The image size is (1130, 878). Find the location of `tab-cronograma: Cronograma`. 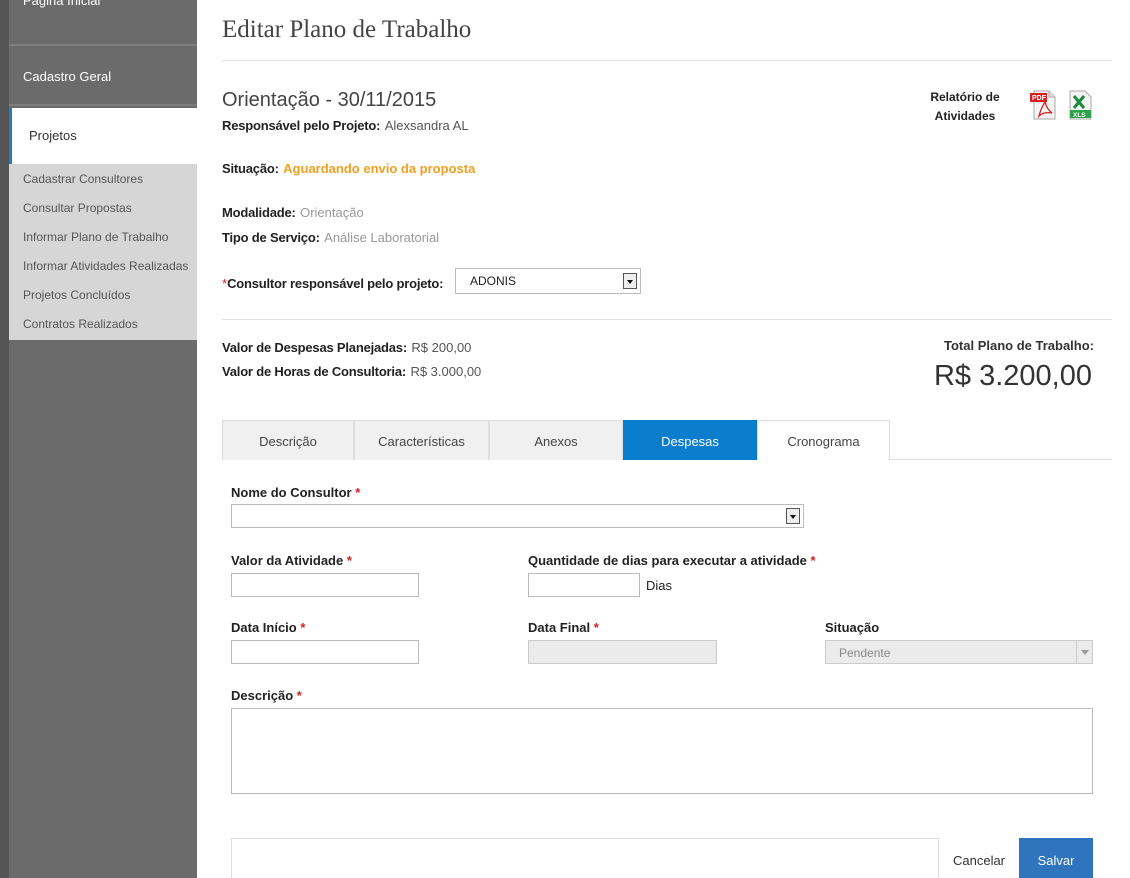

tab-cronograma: Cronograma is located at coordinates (823, 440).